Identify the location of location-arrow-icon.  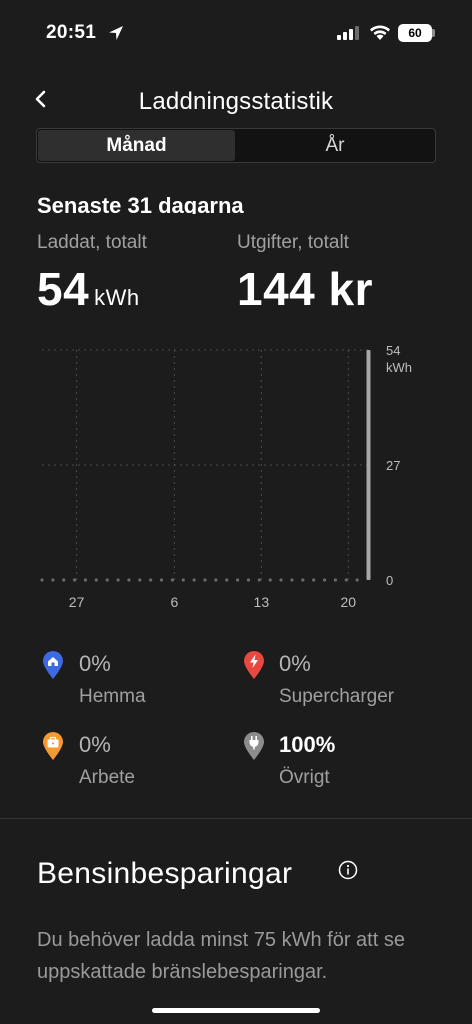
(116, 33).